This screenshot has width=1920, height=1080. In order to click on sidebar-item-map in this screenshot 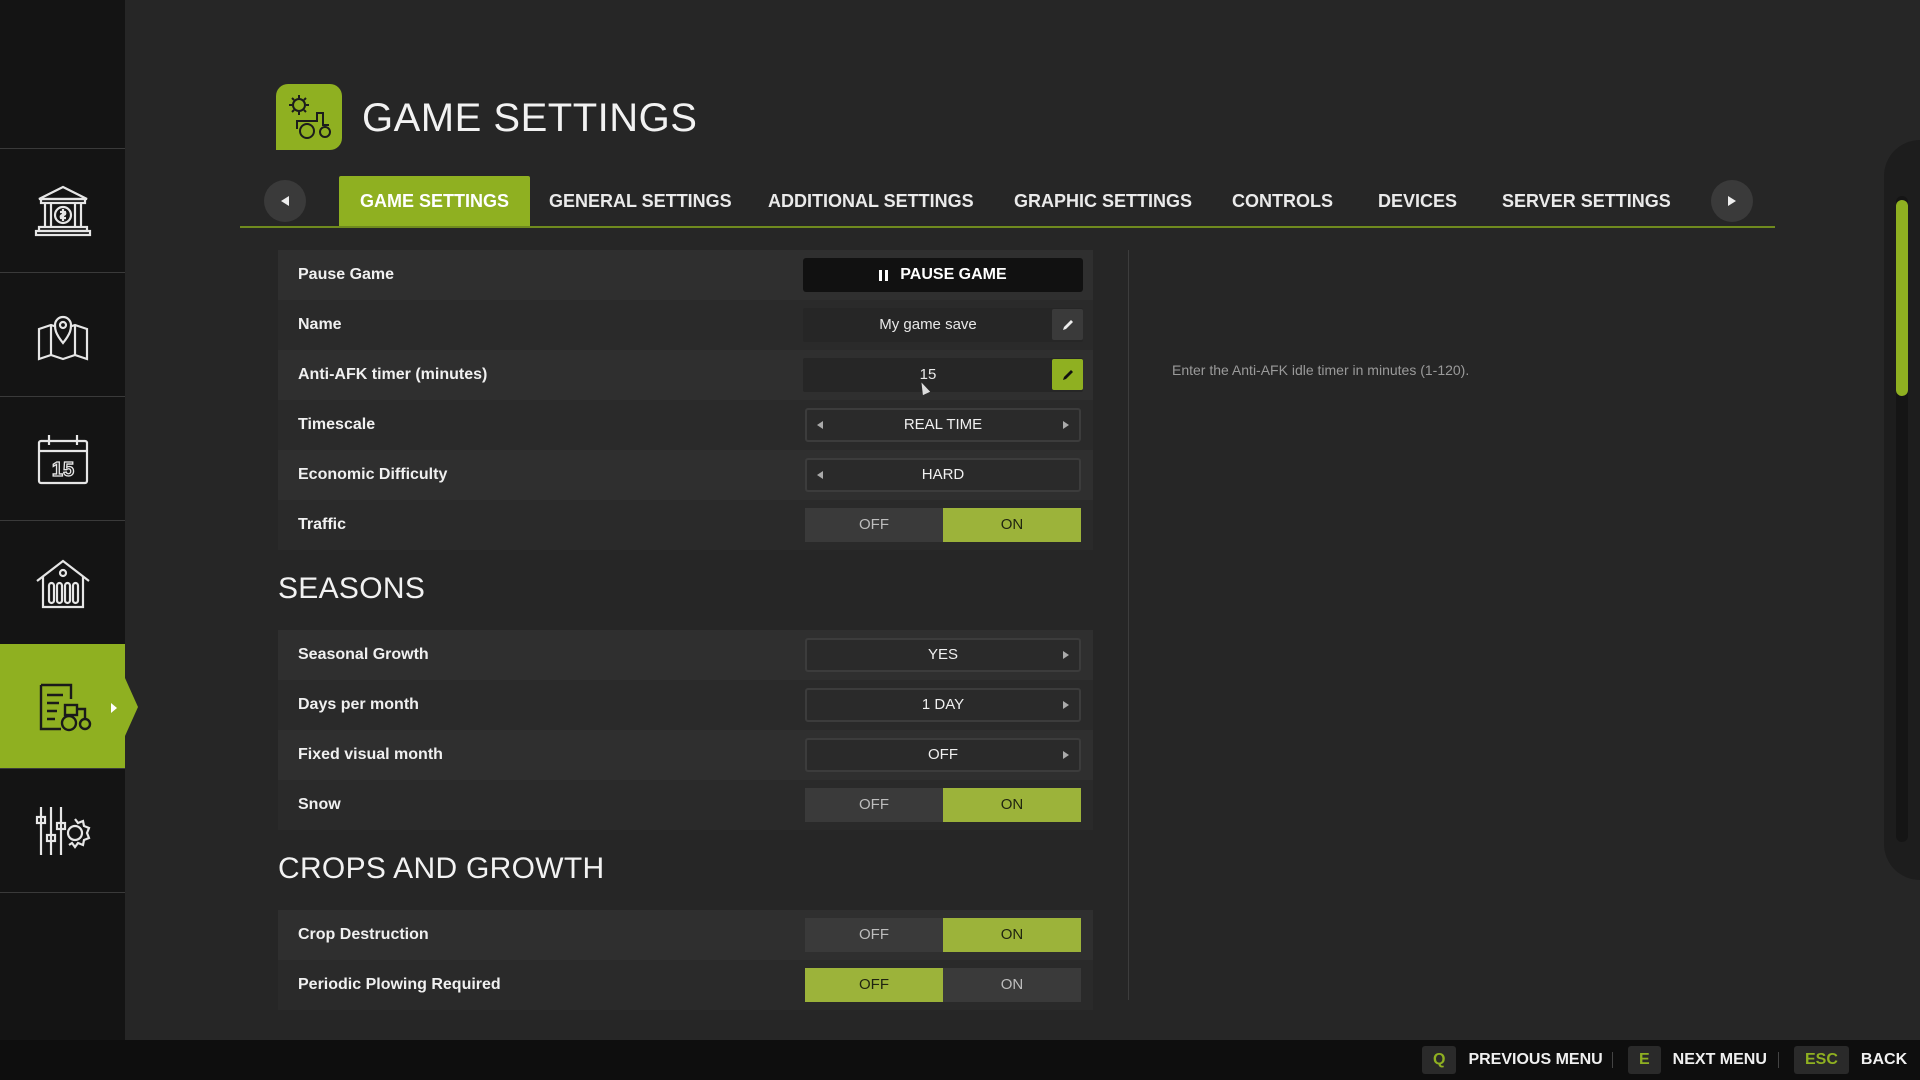, I will do `click(62, 334)`.